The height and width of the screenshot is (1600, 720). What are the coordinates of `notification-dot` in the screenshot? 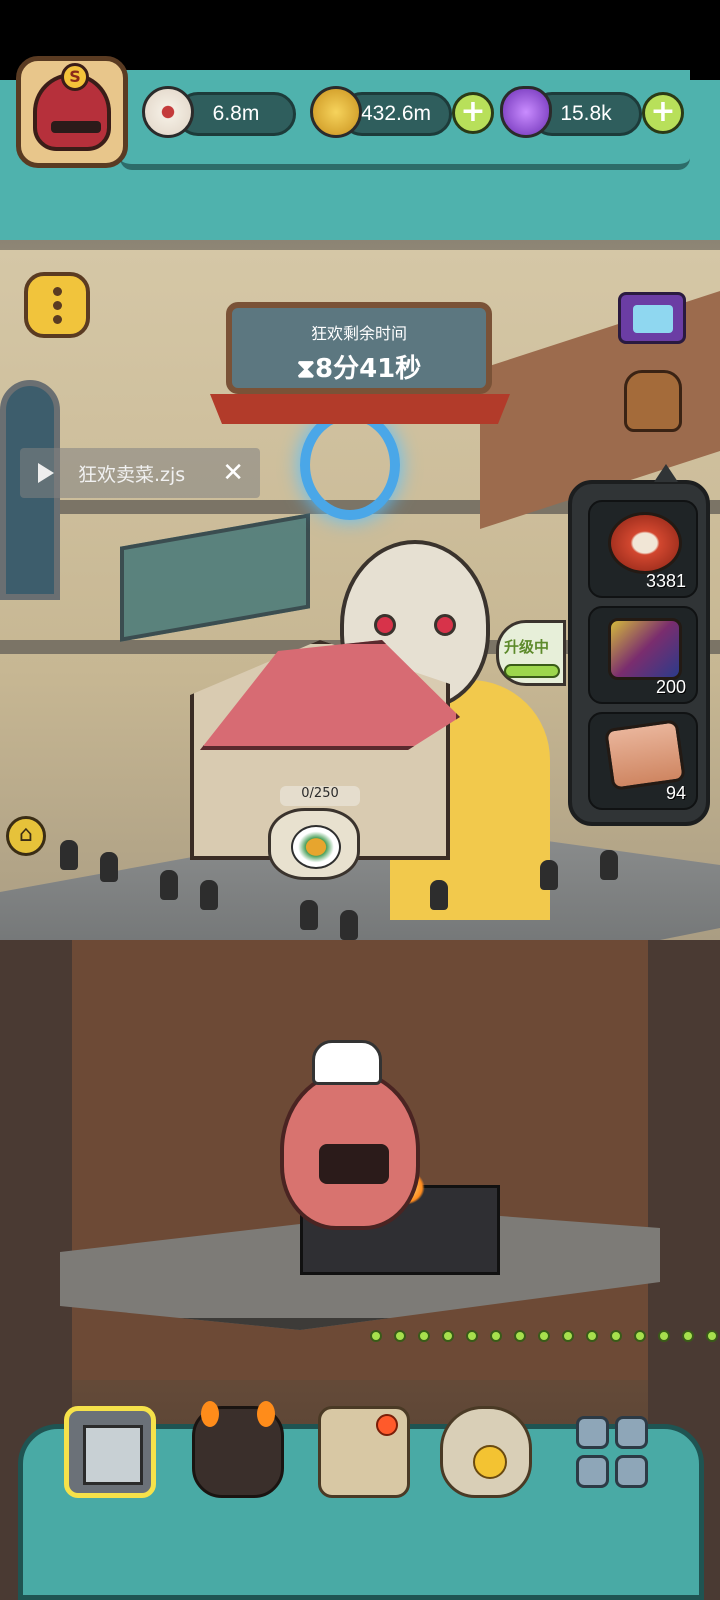 It's located at (387, 1425).